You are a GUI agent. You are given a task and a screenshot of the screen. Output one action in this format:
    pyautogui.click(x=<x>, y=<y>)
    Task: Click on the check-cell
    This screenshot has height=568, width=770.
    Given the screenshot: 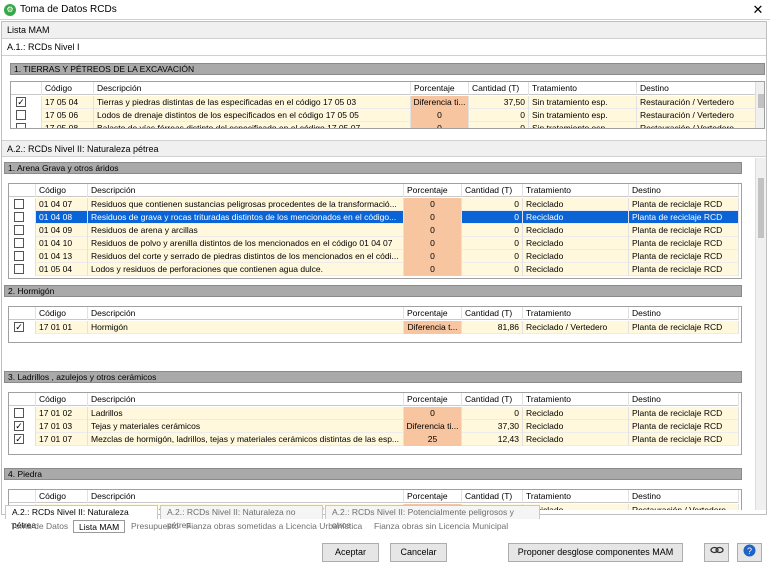 What is the action you would take?
    pyautogui.click(x=22, y=269)
    